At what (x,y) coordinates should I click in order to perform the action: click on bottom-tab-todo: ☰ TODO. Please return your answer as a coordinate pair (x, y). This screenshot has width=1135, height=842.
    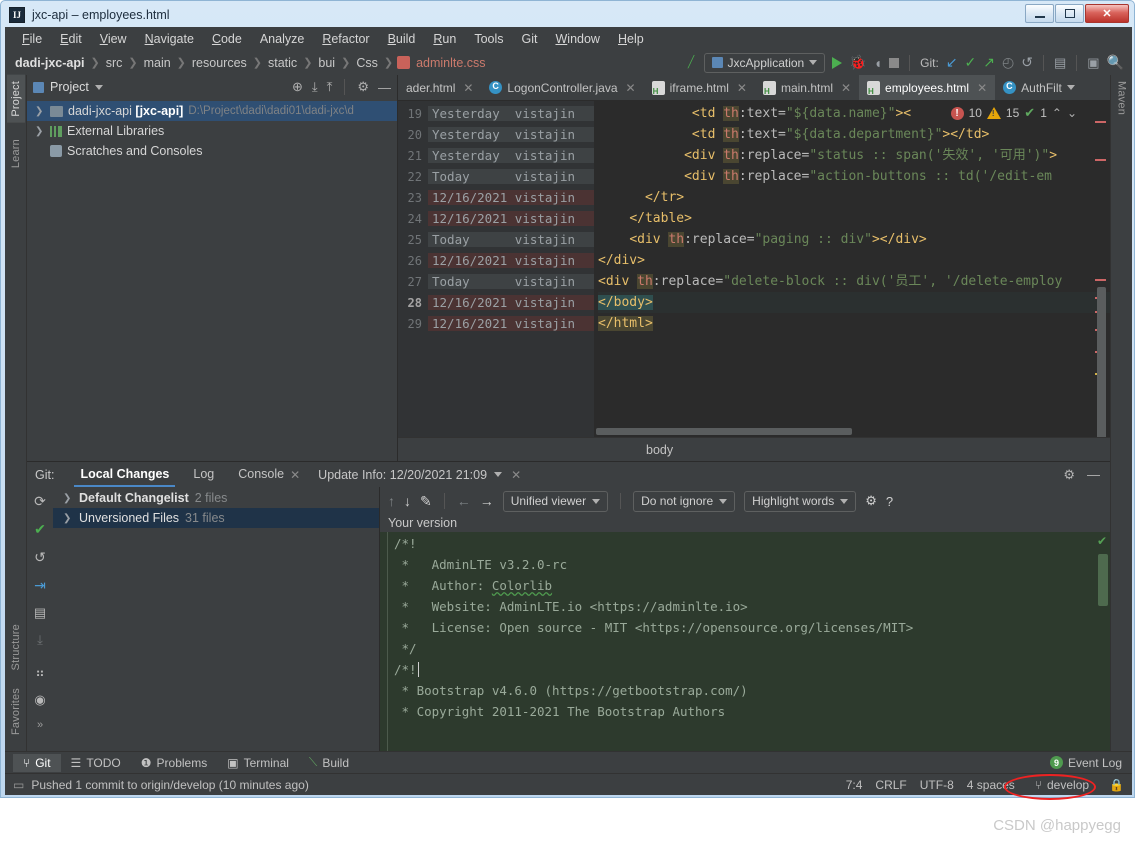
    Looking at the image, I should click on (96, 763).